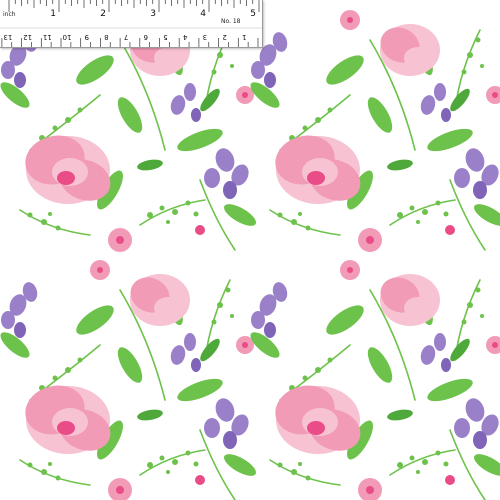  What do you see at coordinates (203, 14) in the screenshot?
I see `inch-number: 4` at bounding box center [203, 14].